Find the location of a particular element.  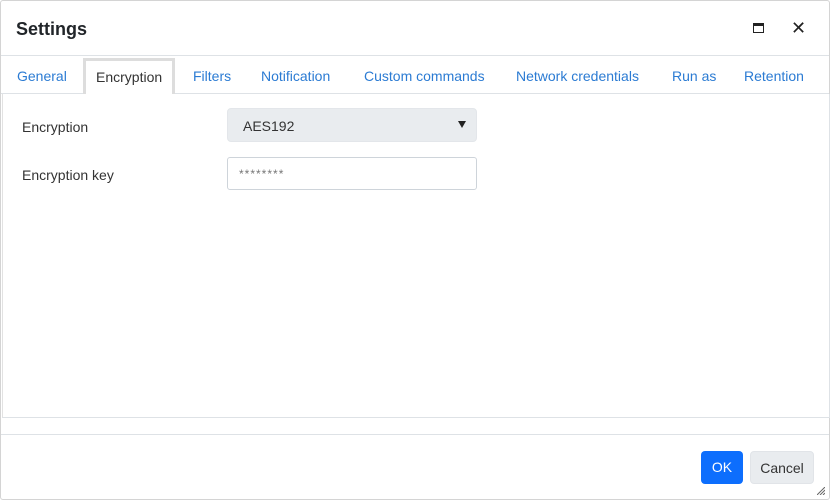

close-icon: ✕ is located at coordinates (798, 28).